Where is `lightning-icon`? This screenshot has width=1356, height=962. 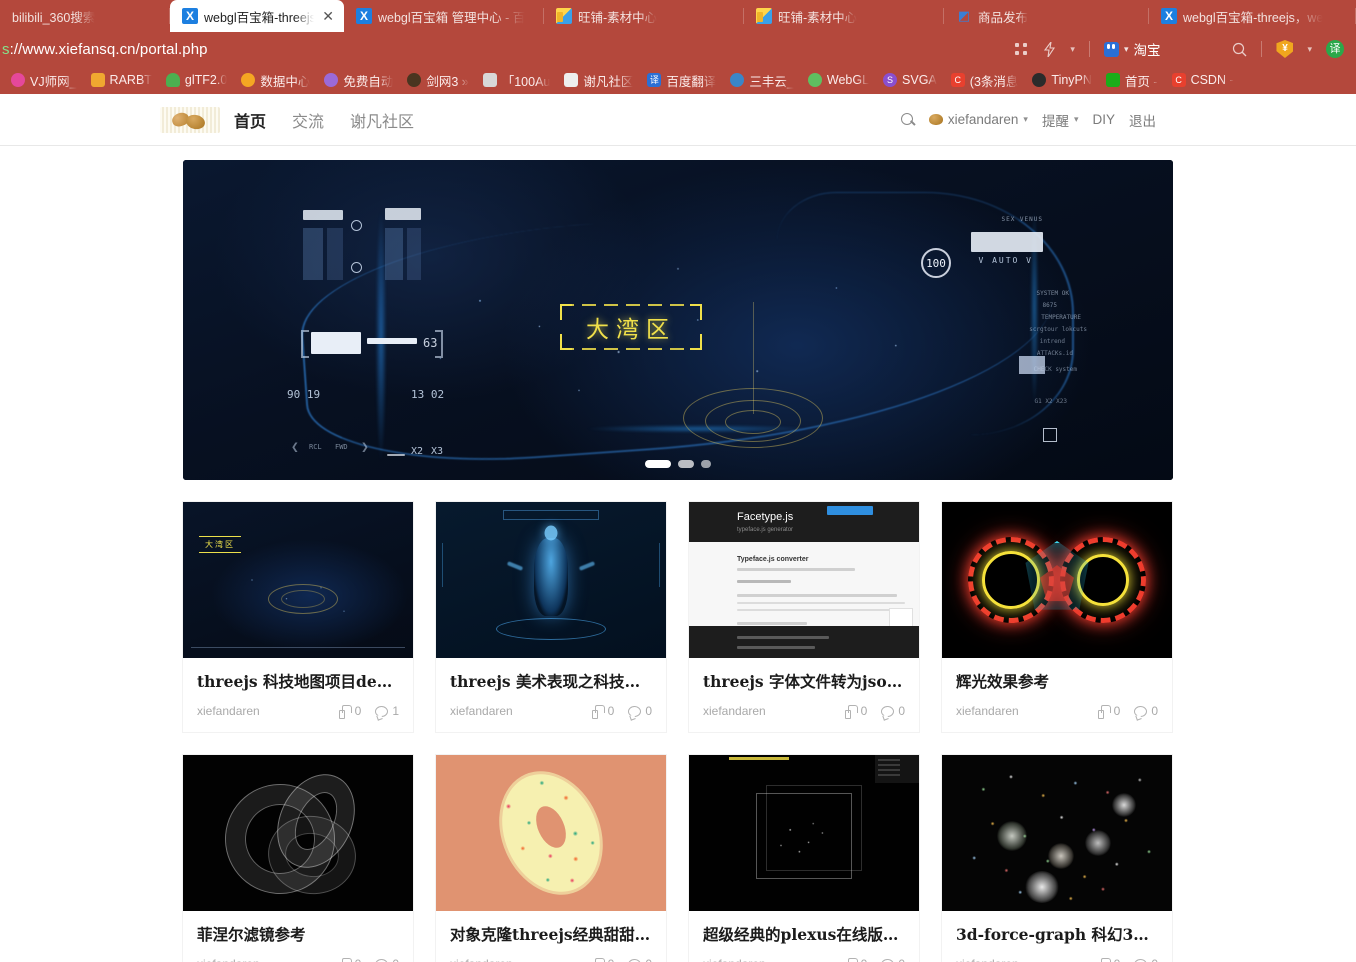 lightning-icon is located at coordinates (1049, 49).